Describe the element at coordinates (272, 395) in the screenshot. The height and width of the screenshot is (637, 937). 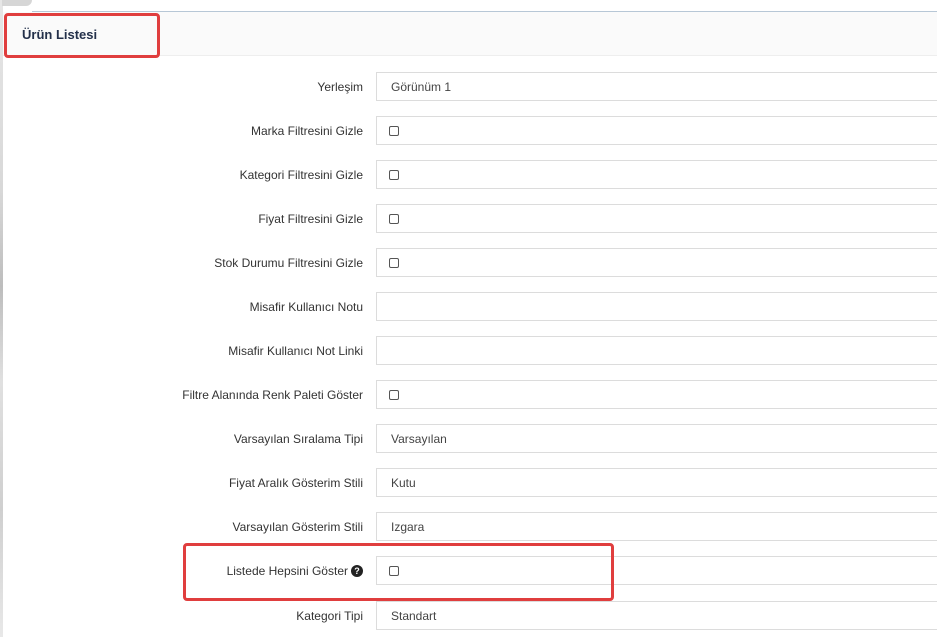
I see `field-label: Filtre Alanında Renk Paleti Göster` at that location.